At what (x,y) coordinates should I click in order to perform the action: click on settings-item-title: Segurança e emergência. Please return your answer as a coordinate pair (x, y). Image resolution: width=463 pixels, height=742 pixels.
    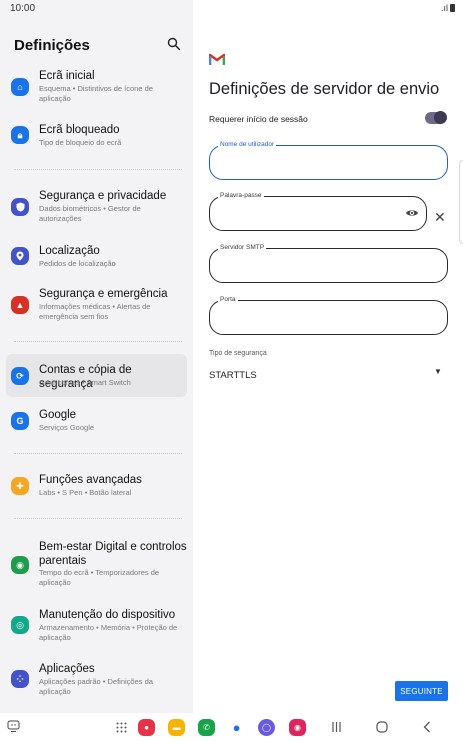
    Looking at the image, I should click on (103, 294).